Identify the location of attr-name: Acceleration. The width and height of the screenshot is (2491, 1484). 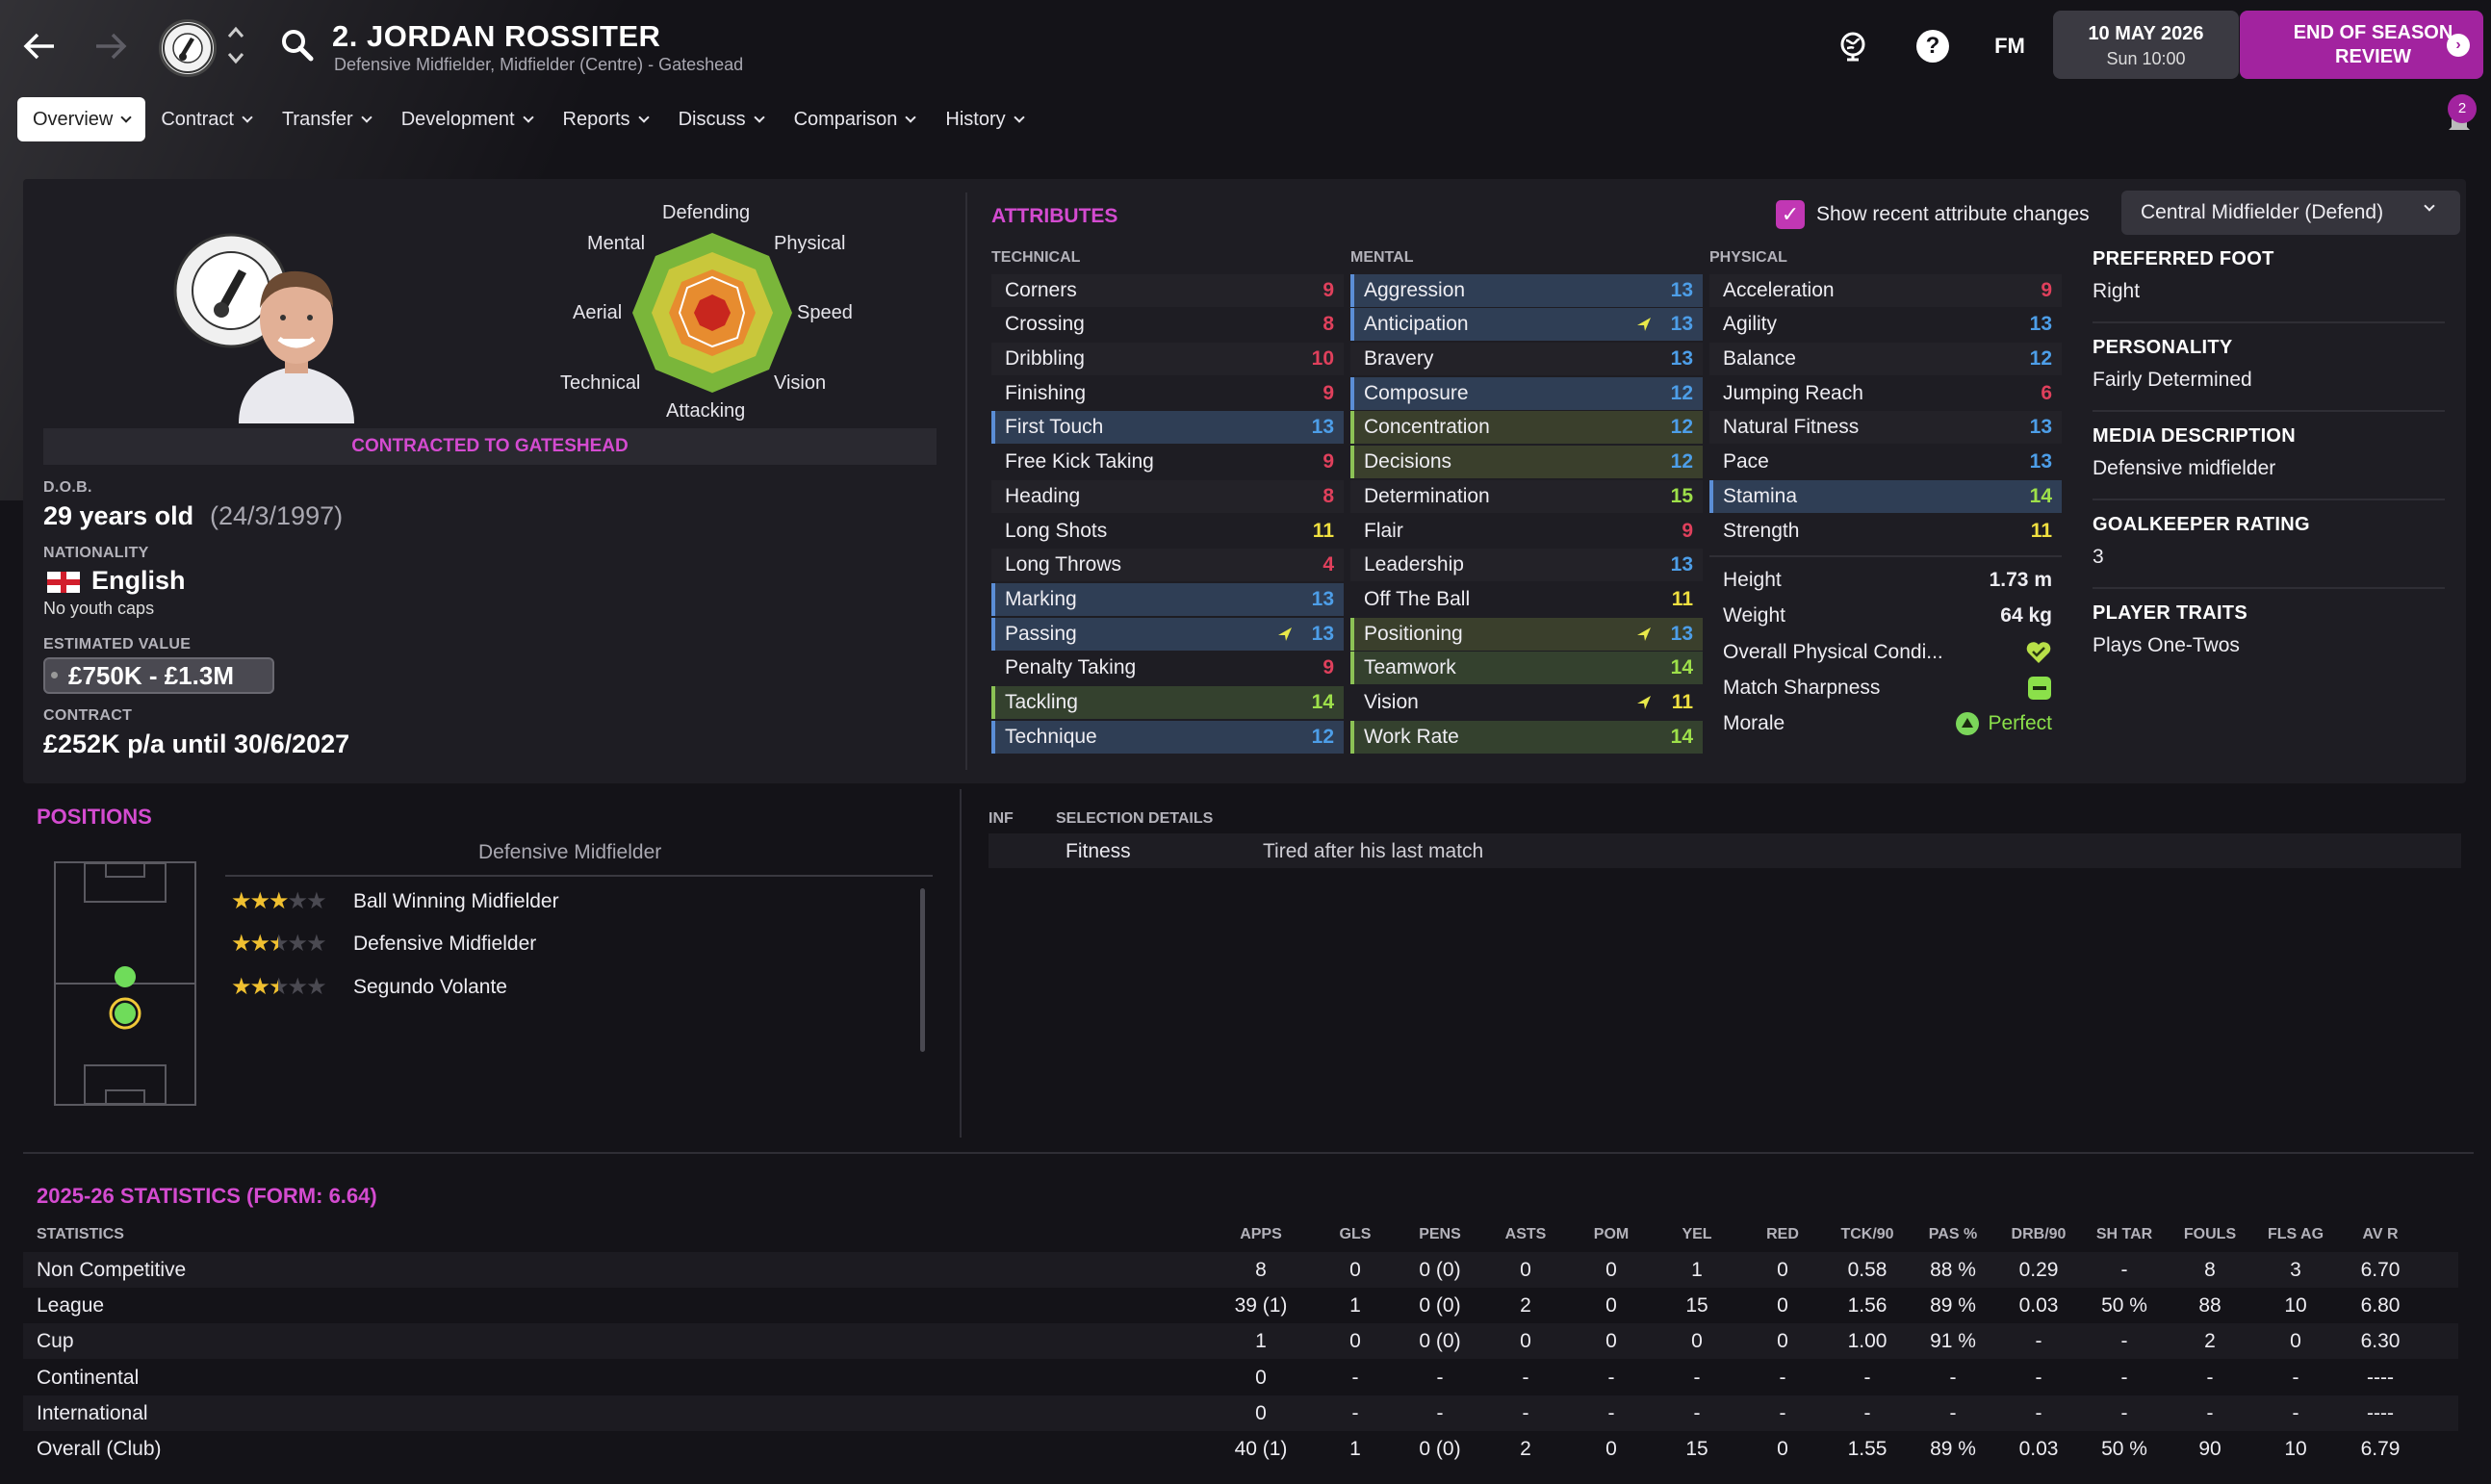
(1779, 290).